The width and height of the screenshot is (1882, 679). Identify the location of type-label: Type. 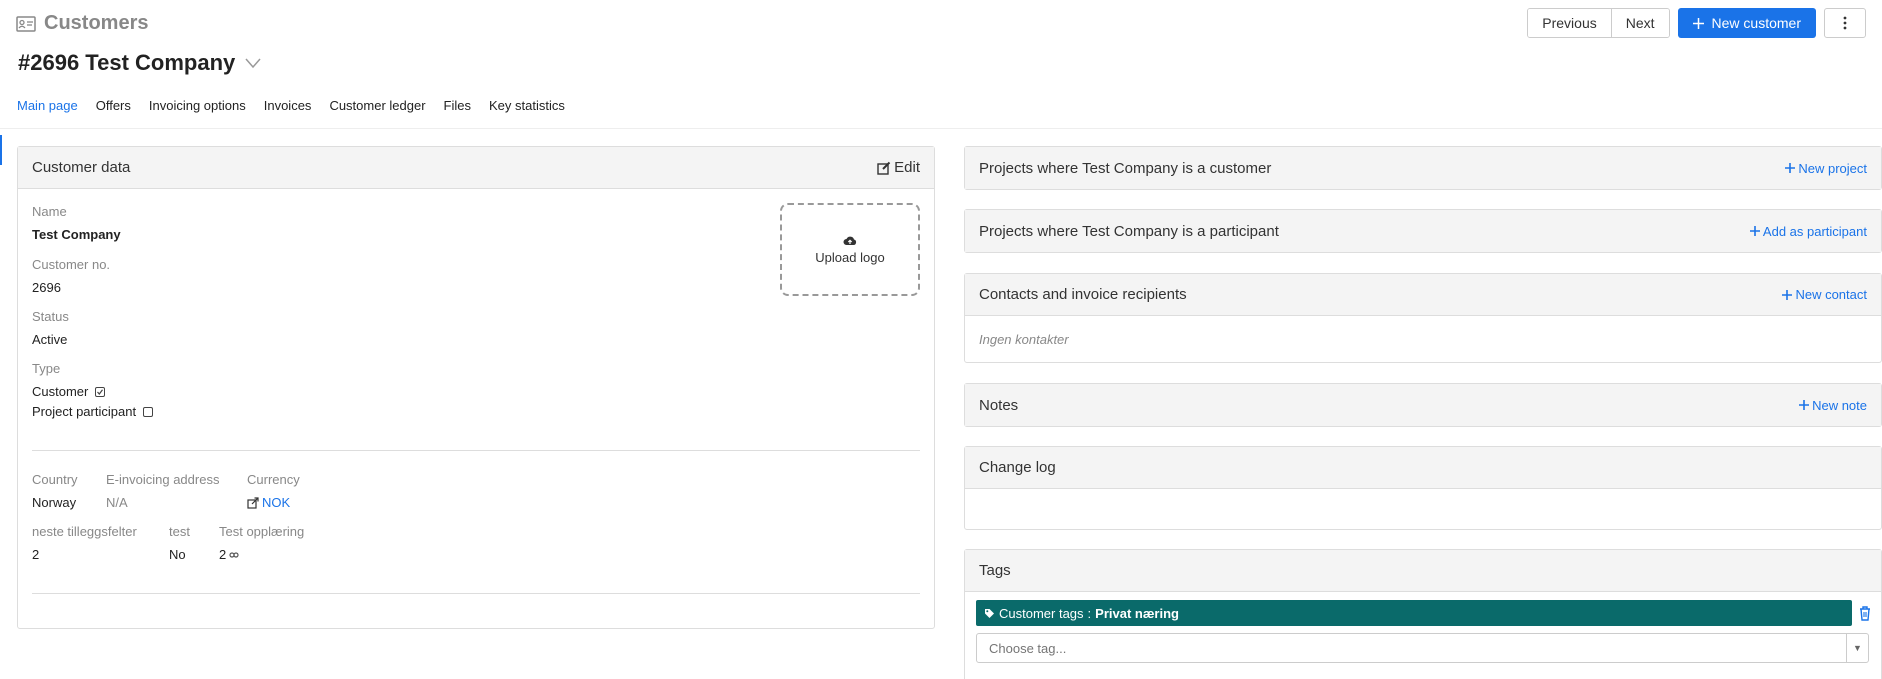
(46, 368).